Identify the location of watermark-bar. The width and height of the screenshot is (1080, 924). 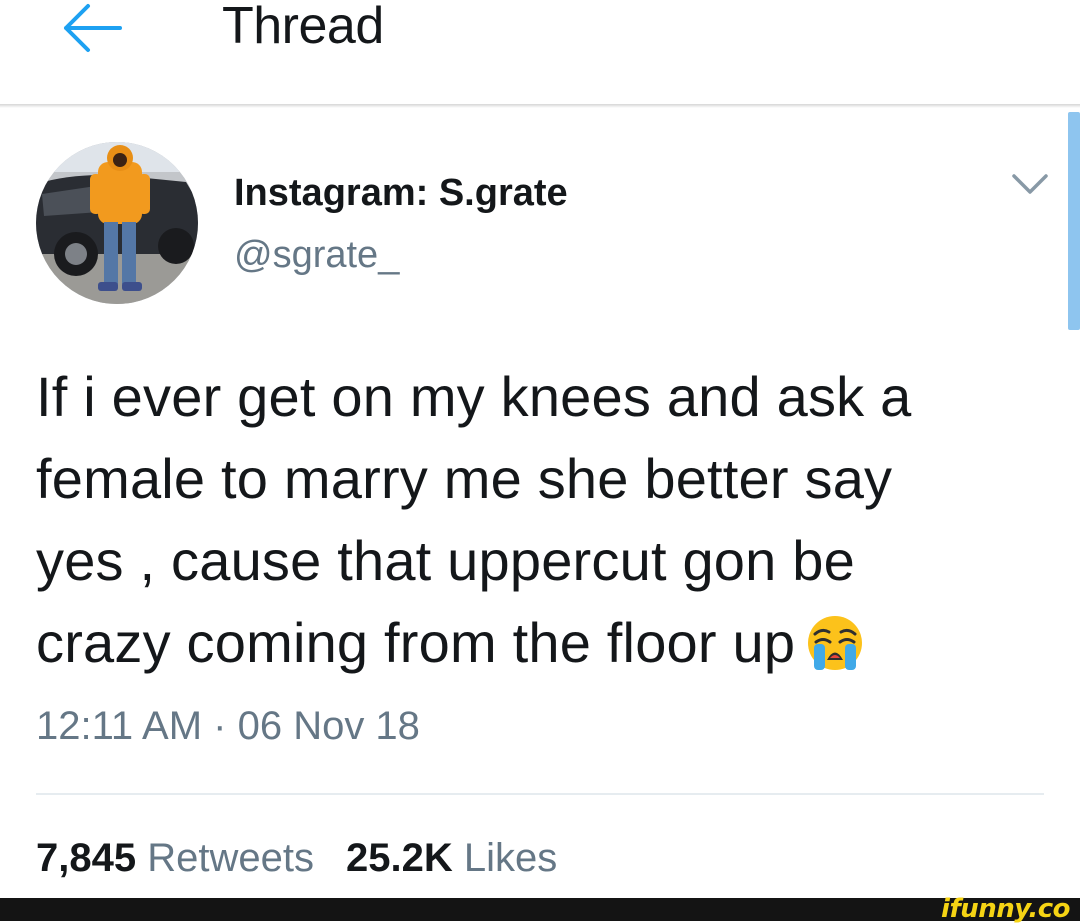
(540, 909).